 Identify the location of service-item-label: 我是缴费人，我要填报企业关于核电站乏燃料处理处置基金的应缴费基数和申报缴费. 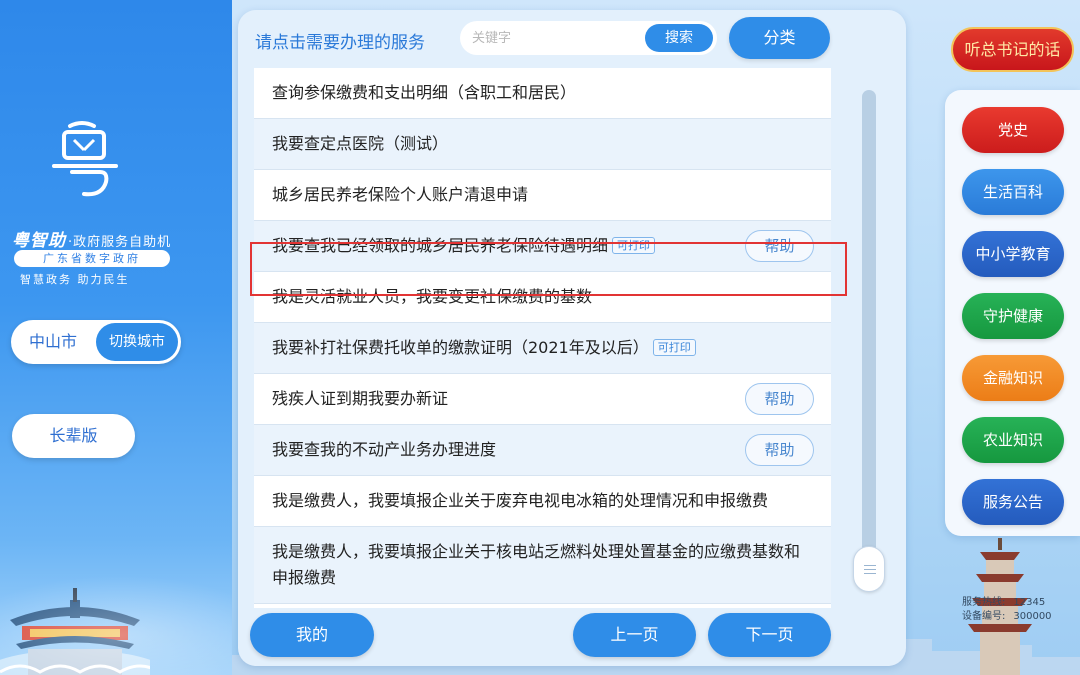
(536, 564).